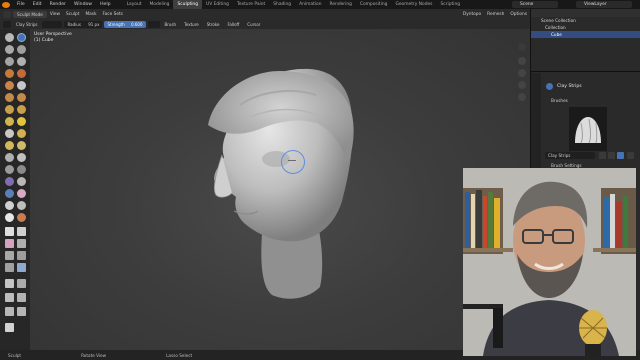 This screenshot has height=360, width=640. I want to click on outliner-row-collection: Collection, so click(585, 27).